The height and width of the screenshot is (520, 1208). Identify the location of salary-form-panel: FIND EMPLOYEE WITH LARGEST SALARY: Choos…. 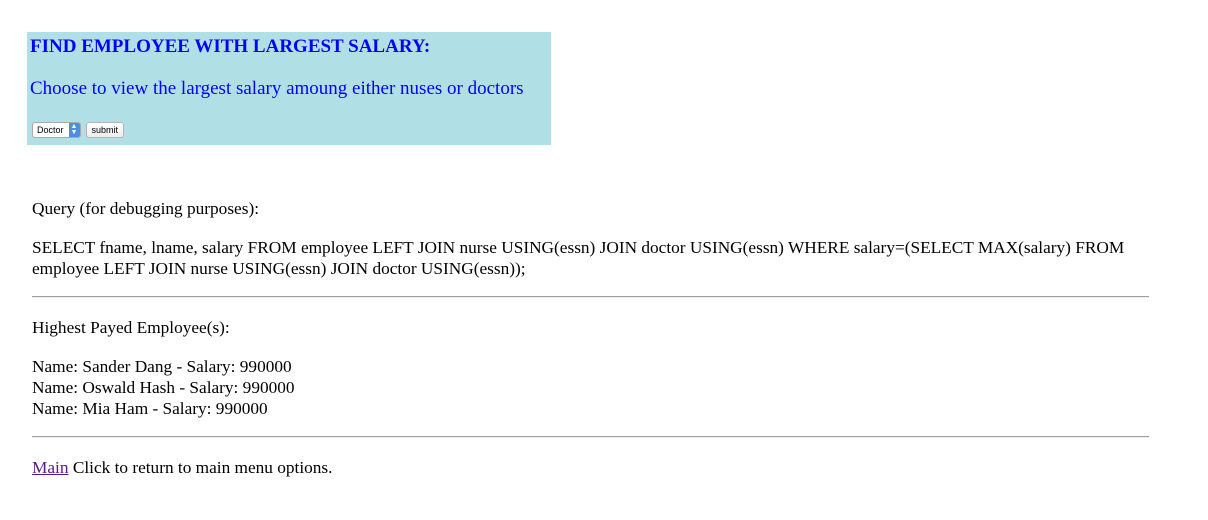
(289, 88).